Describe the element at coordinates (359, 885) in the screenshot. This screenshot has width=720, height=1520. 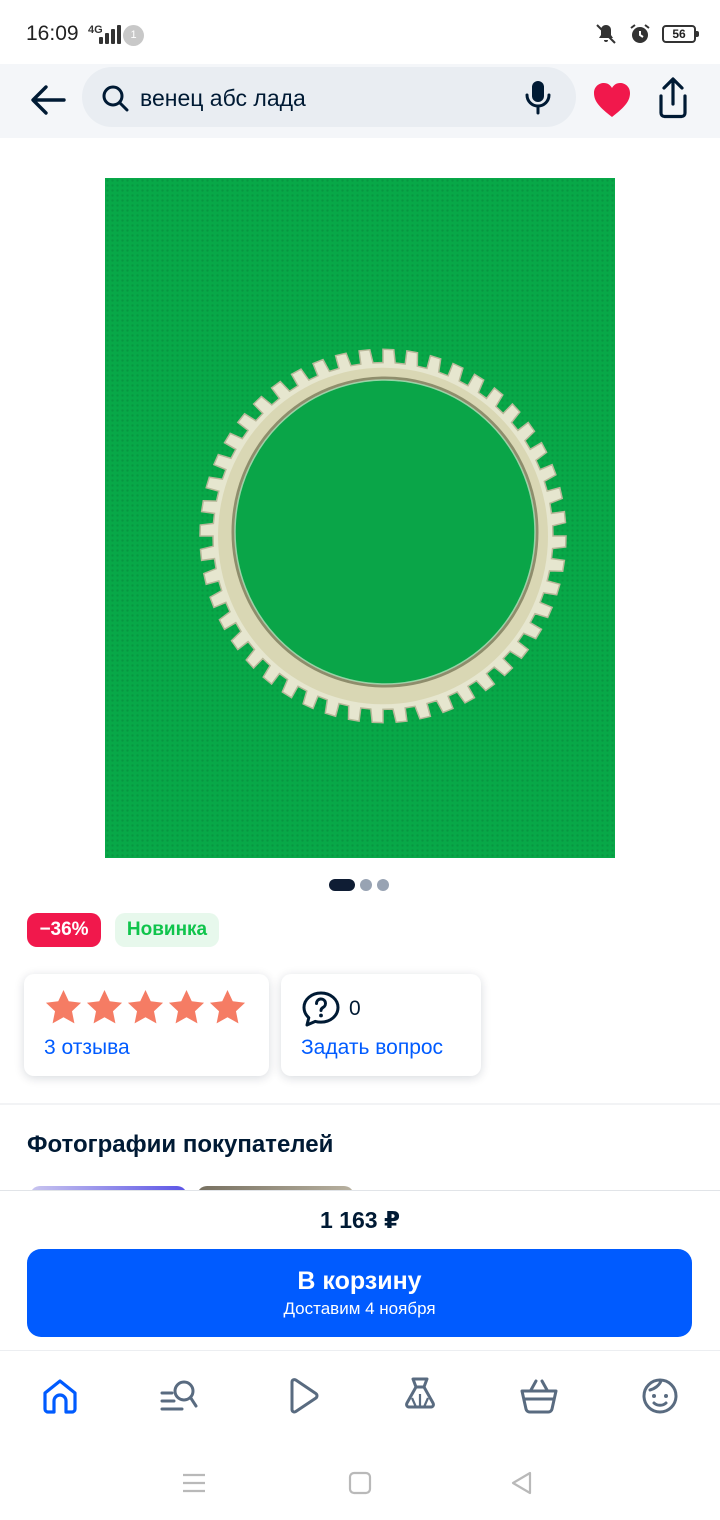
I see `carousel-dots` at that location.